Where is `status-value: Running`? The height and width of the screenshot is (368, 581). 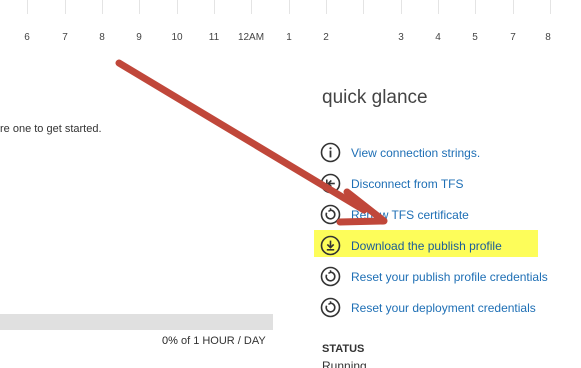 status-value: Running is located at coordinates (344, 363).